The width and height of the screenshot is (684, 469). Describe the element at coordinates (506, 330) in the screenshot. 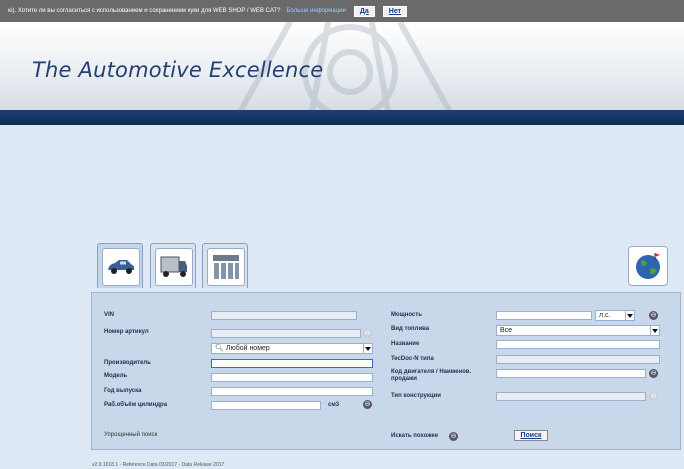

I see `fuel-value: Все` at that location.